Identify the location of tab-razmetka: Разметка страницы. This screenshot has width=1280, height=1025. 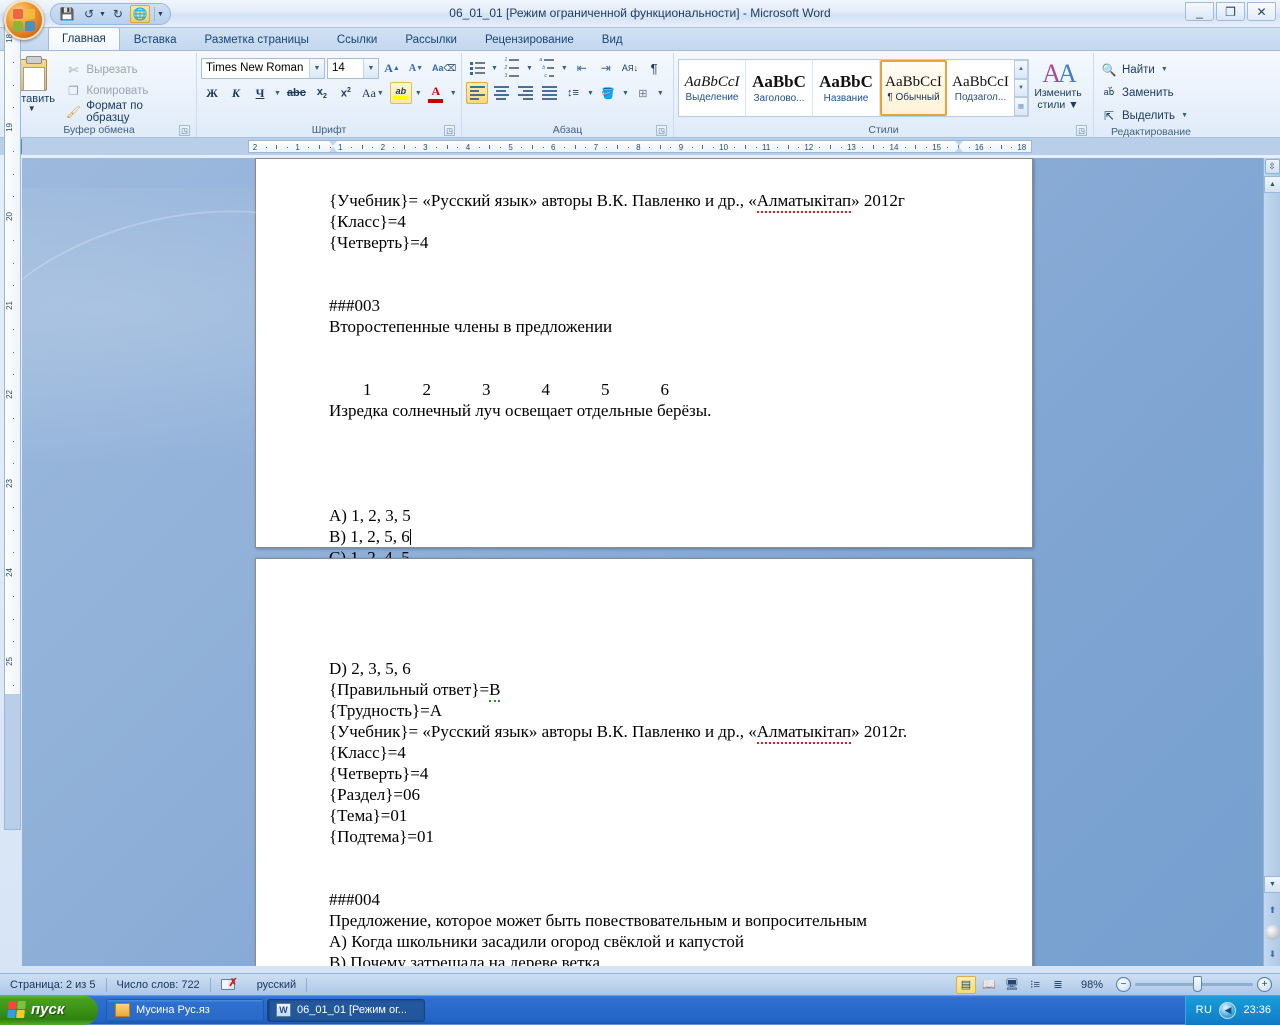
(257, 39).